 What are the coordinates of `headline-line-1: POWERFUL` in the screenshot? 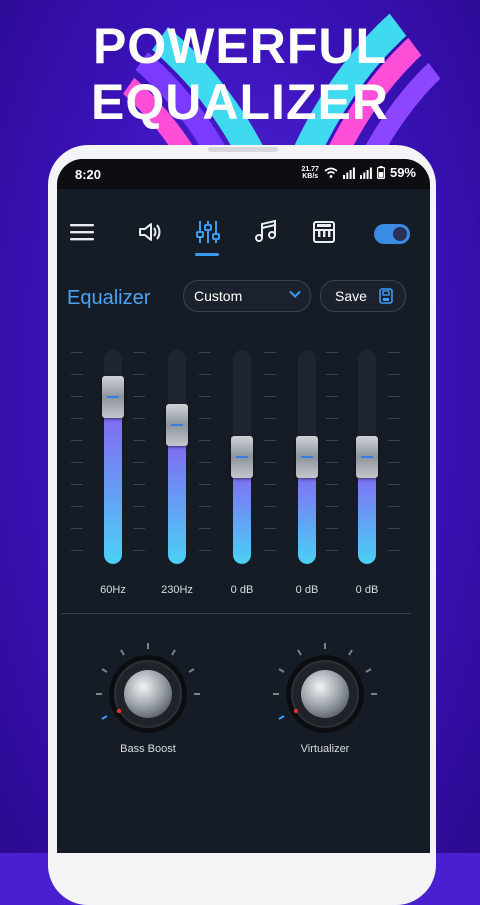 It's located at (240, 46).